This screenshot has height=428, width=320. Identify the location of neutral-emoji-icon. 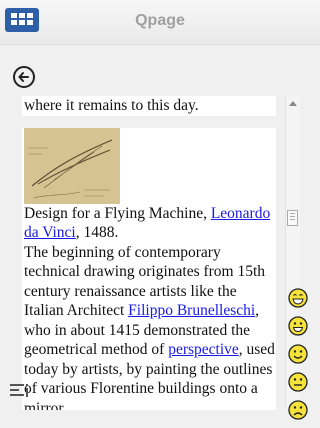
(298, 382).